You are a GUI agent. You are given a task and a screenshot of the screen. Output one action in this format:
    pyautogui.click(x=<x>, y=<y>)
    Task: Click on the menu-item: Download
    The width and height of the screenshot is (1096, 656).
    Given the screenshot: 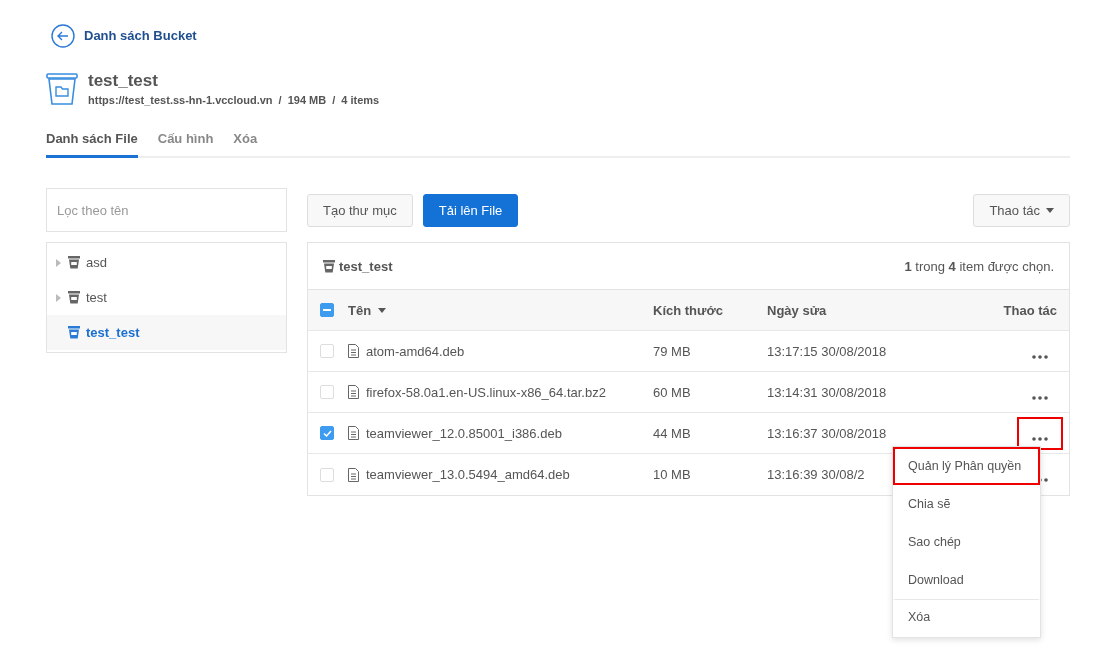 What is the action you would take?
    pyautogui.click(x=966, y=580)
    